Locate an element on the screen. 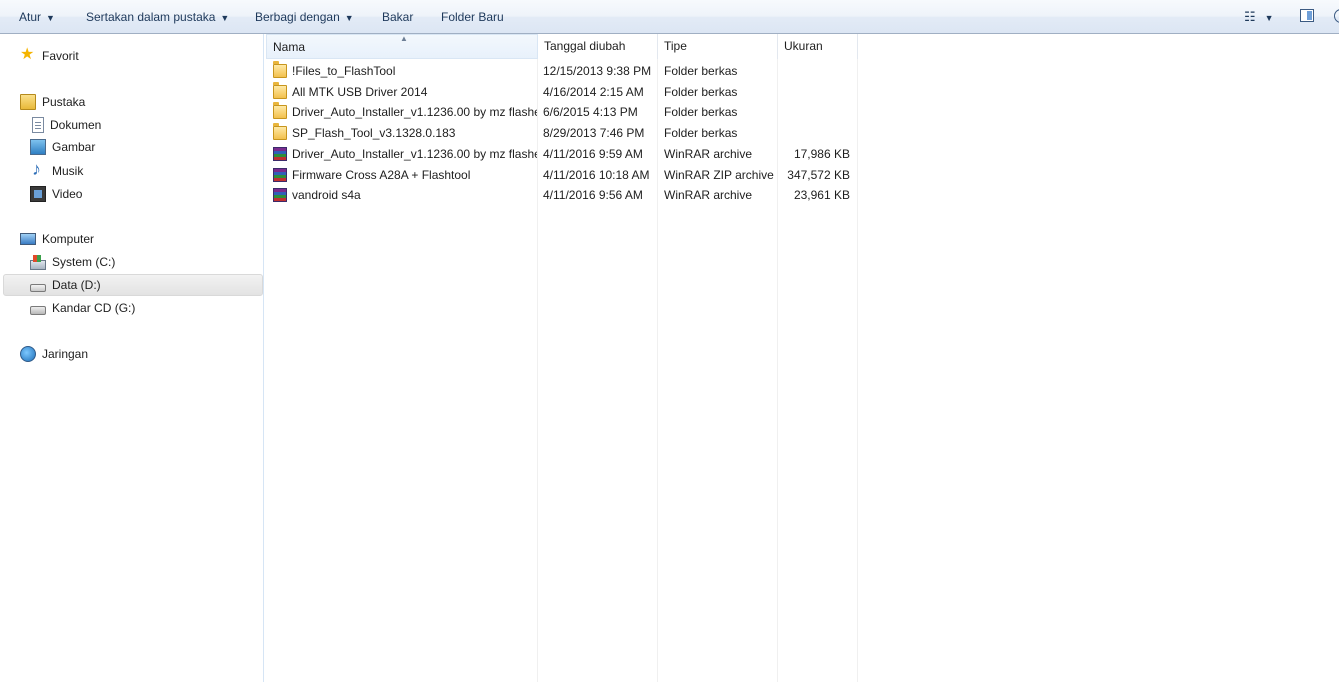 The image size is (1339, 682). file-size: 347,572 KB is located at coordinates (818, 174).